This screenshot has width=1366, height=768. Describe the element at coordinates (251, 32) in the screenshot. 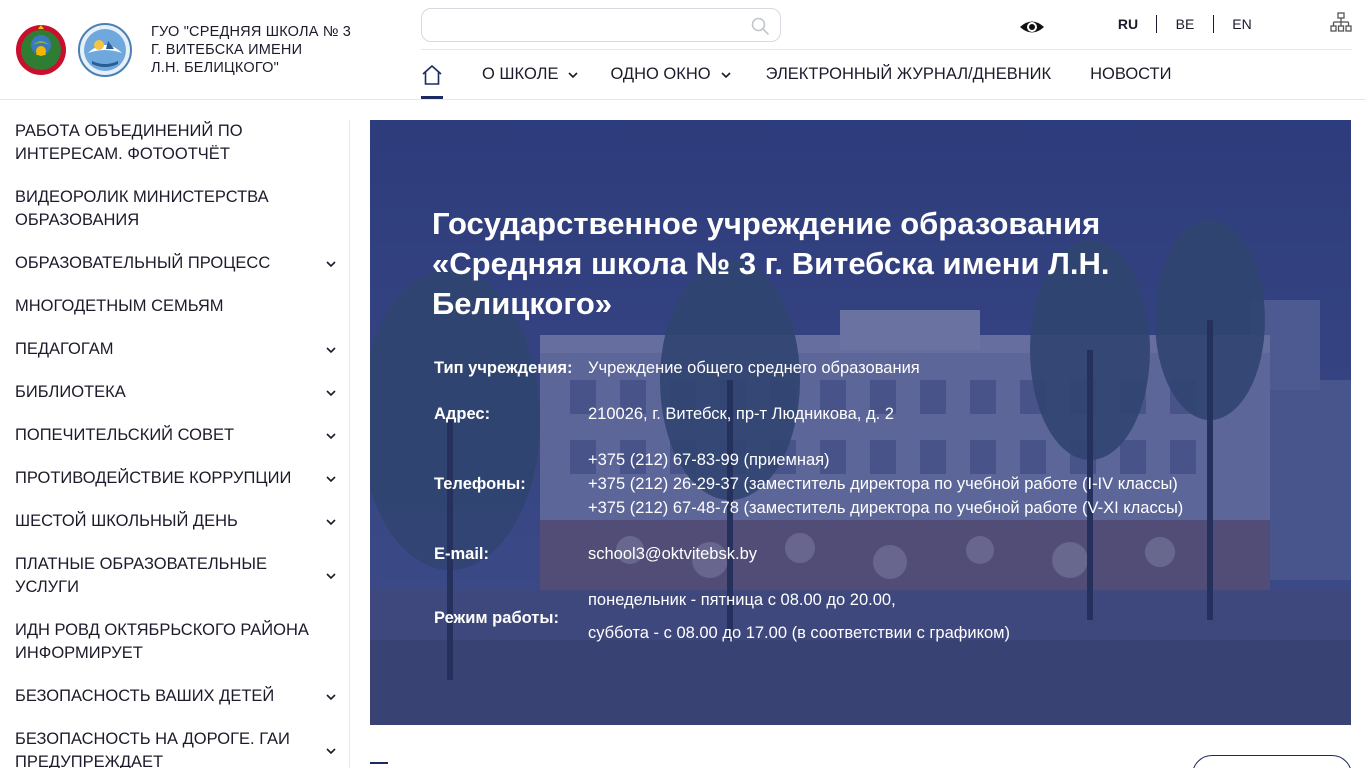

I see `org-name-line: ГУО "СРЕДНЯЯ ШКОЛА № 3` at that location.